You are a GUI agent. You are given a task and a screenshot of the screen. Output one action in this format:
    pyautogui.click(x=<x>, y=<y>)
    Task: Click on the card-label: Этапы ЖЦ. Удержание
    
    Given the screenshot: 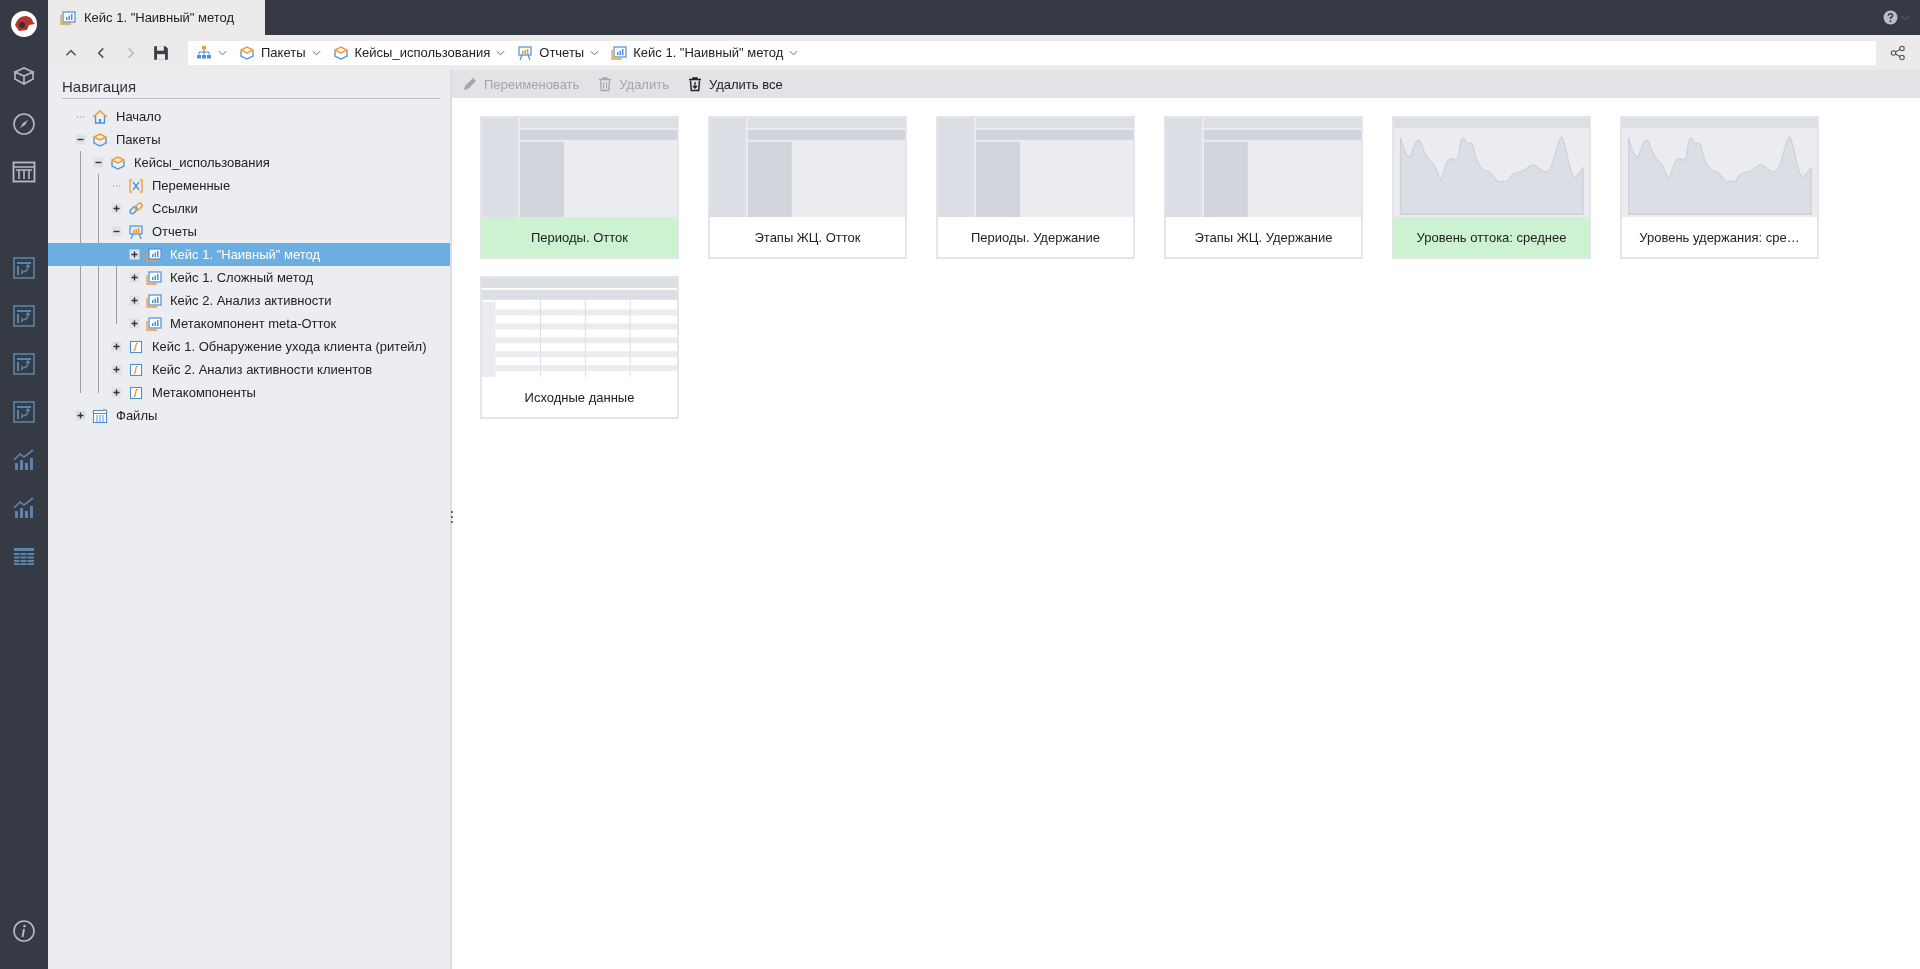 What is the action you would take?
    pyautogui.click(x=1263, y=237)
    